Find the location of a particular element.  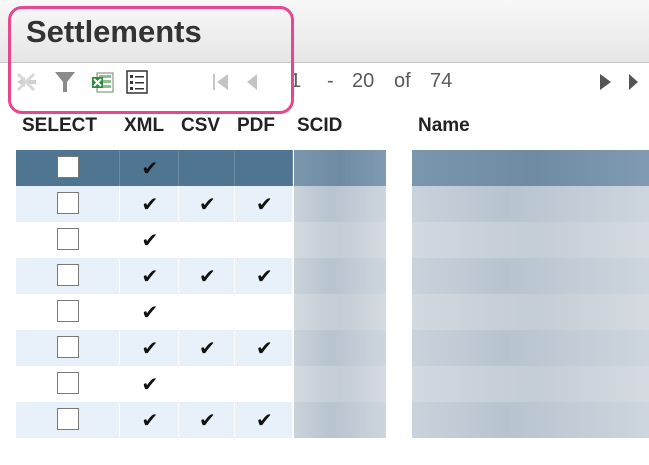

pager-dash: - is located at coordinates (330, 81).